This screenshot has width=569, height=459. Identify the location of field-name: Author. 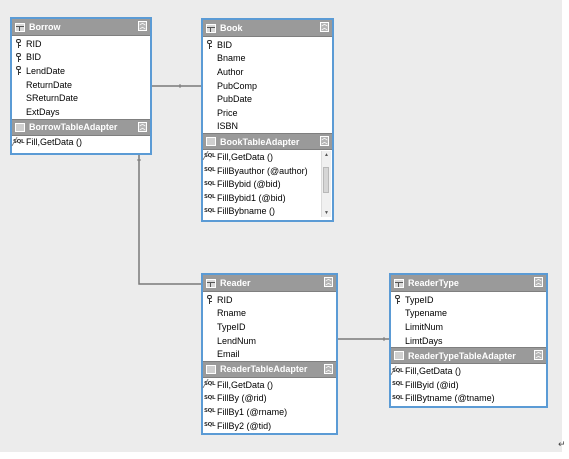
(230, 71).